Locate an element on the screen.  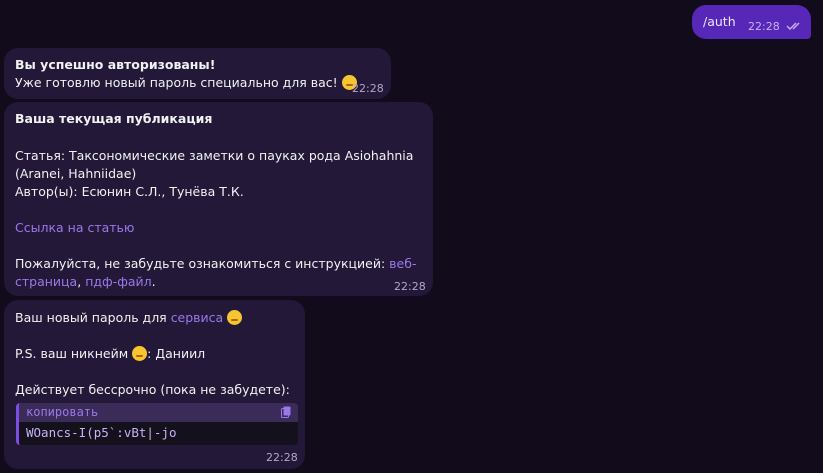
service-link: сервиса is located at coordinates (197, 317).